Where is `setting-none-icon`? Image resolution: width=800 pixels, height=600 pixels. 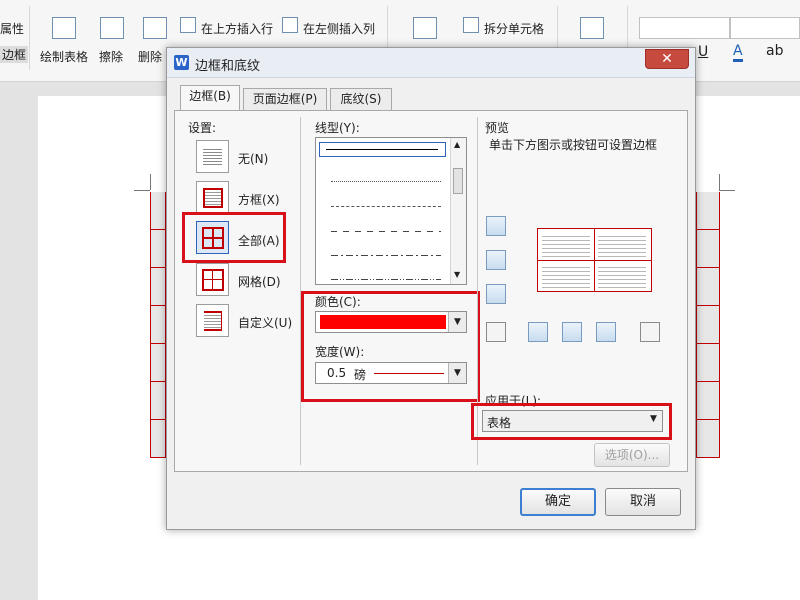 setting-none-icon is located at coordinates (212, 156).